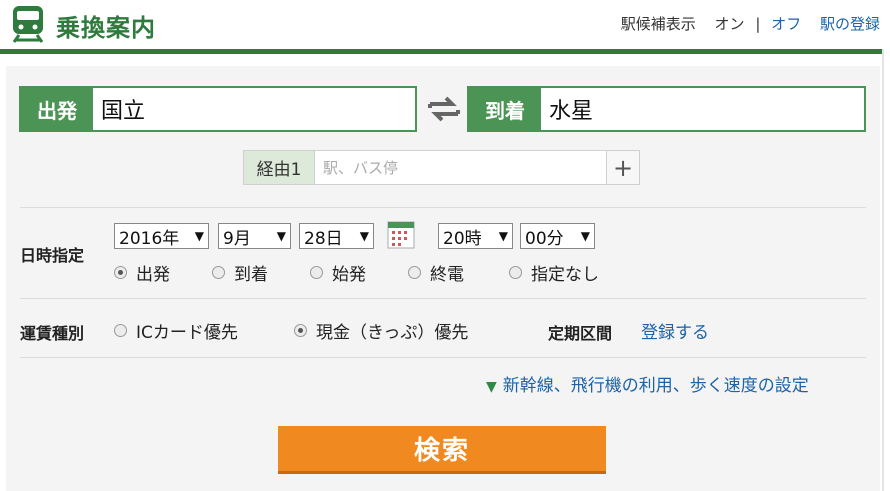  What do you see at coordinates (323, 238) in the screenshot?
I see `day-value: 28日` at bounding box center [323, 238].